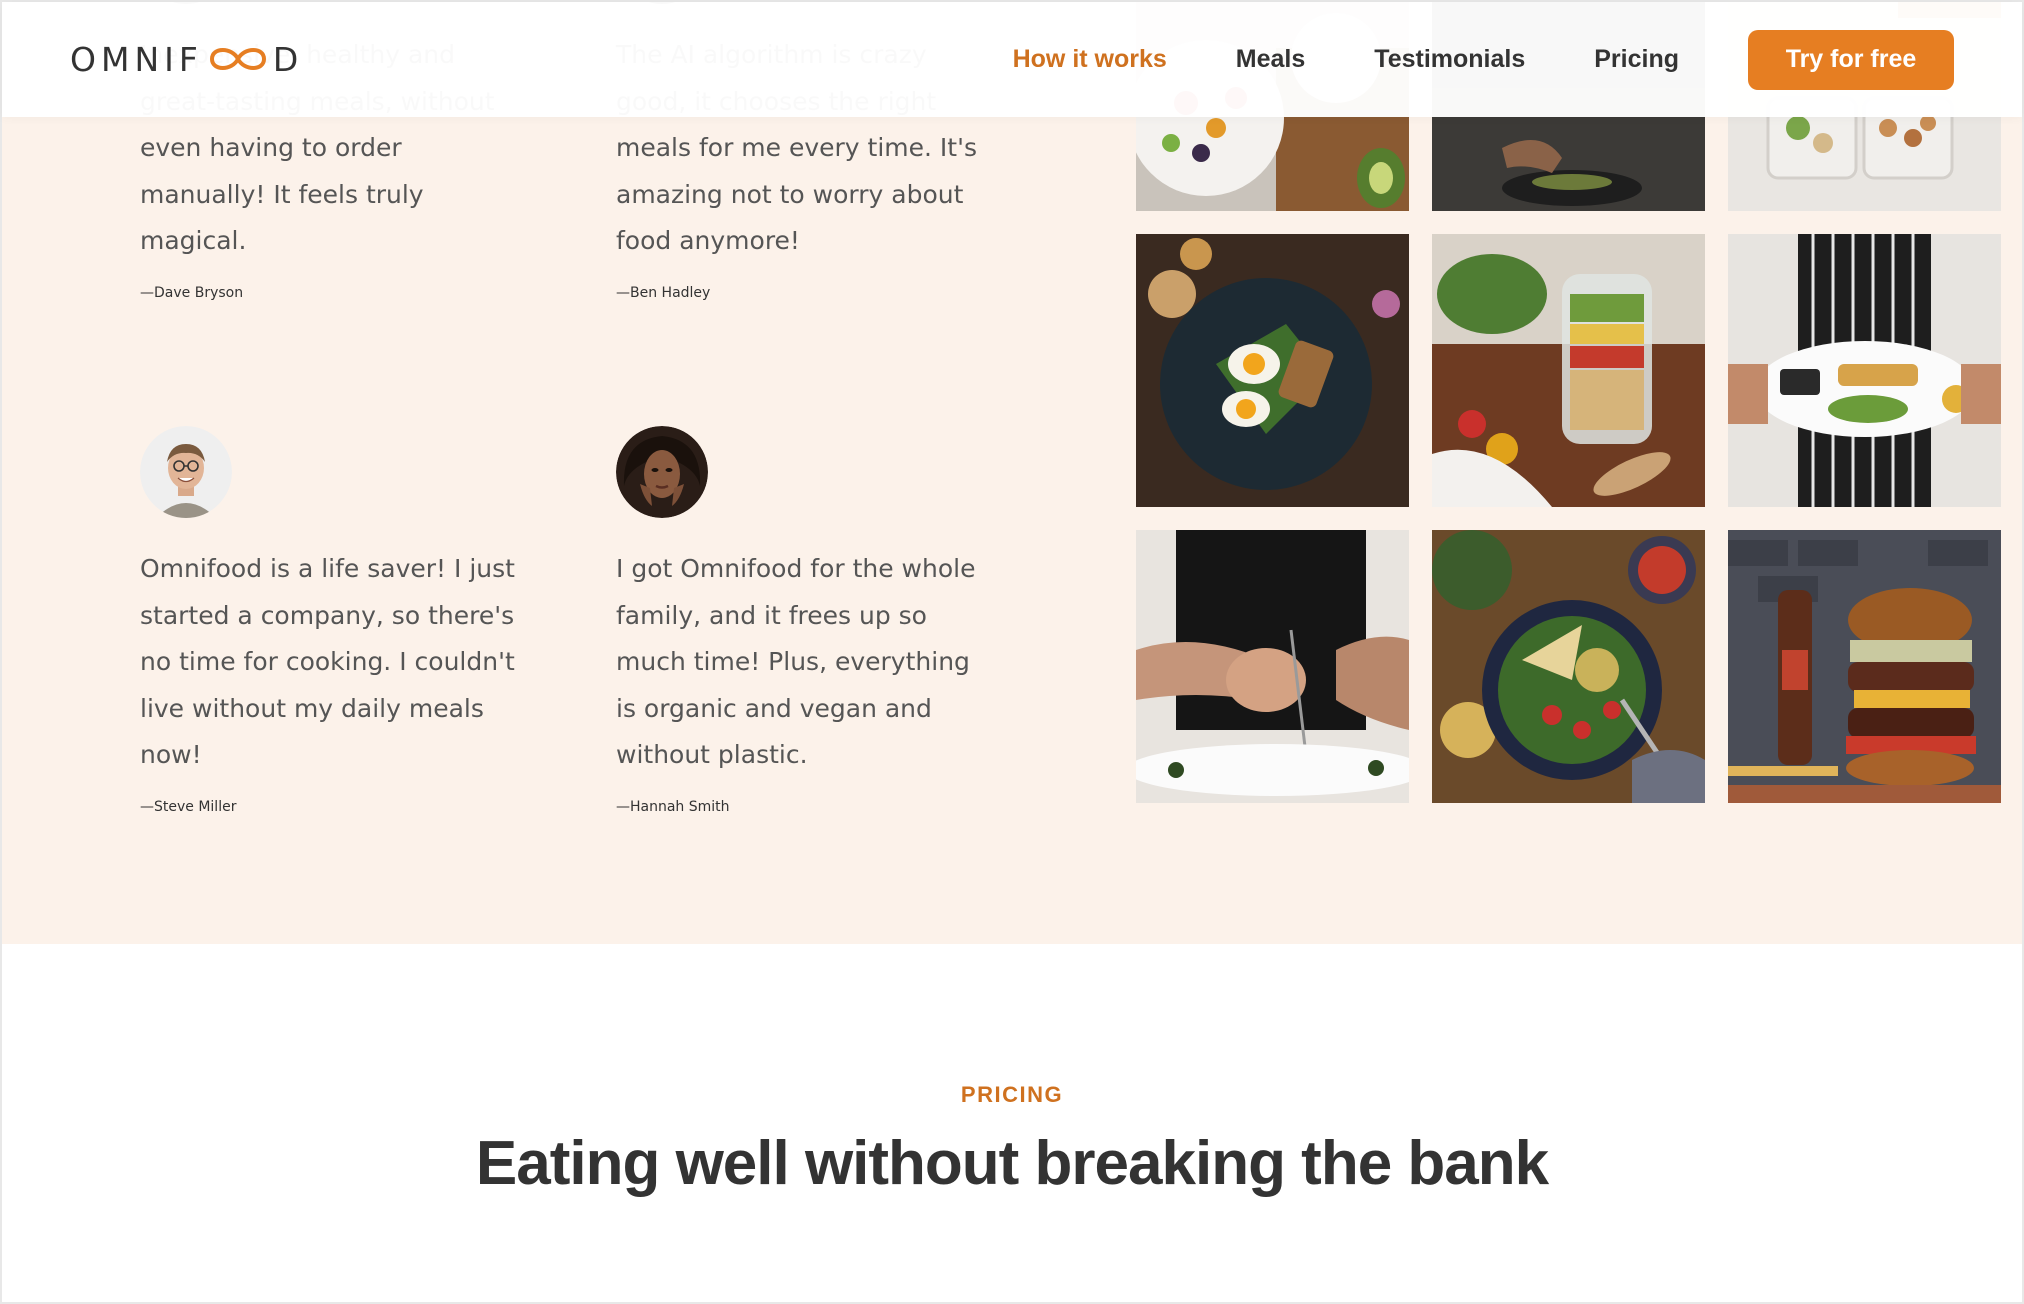 The height and width of the screenshot is (1304, 2024). Describe the element at coordinates (663, 292) in the screenshot. I see `testimonial-author: —Ben Hadley` at that location.